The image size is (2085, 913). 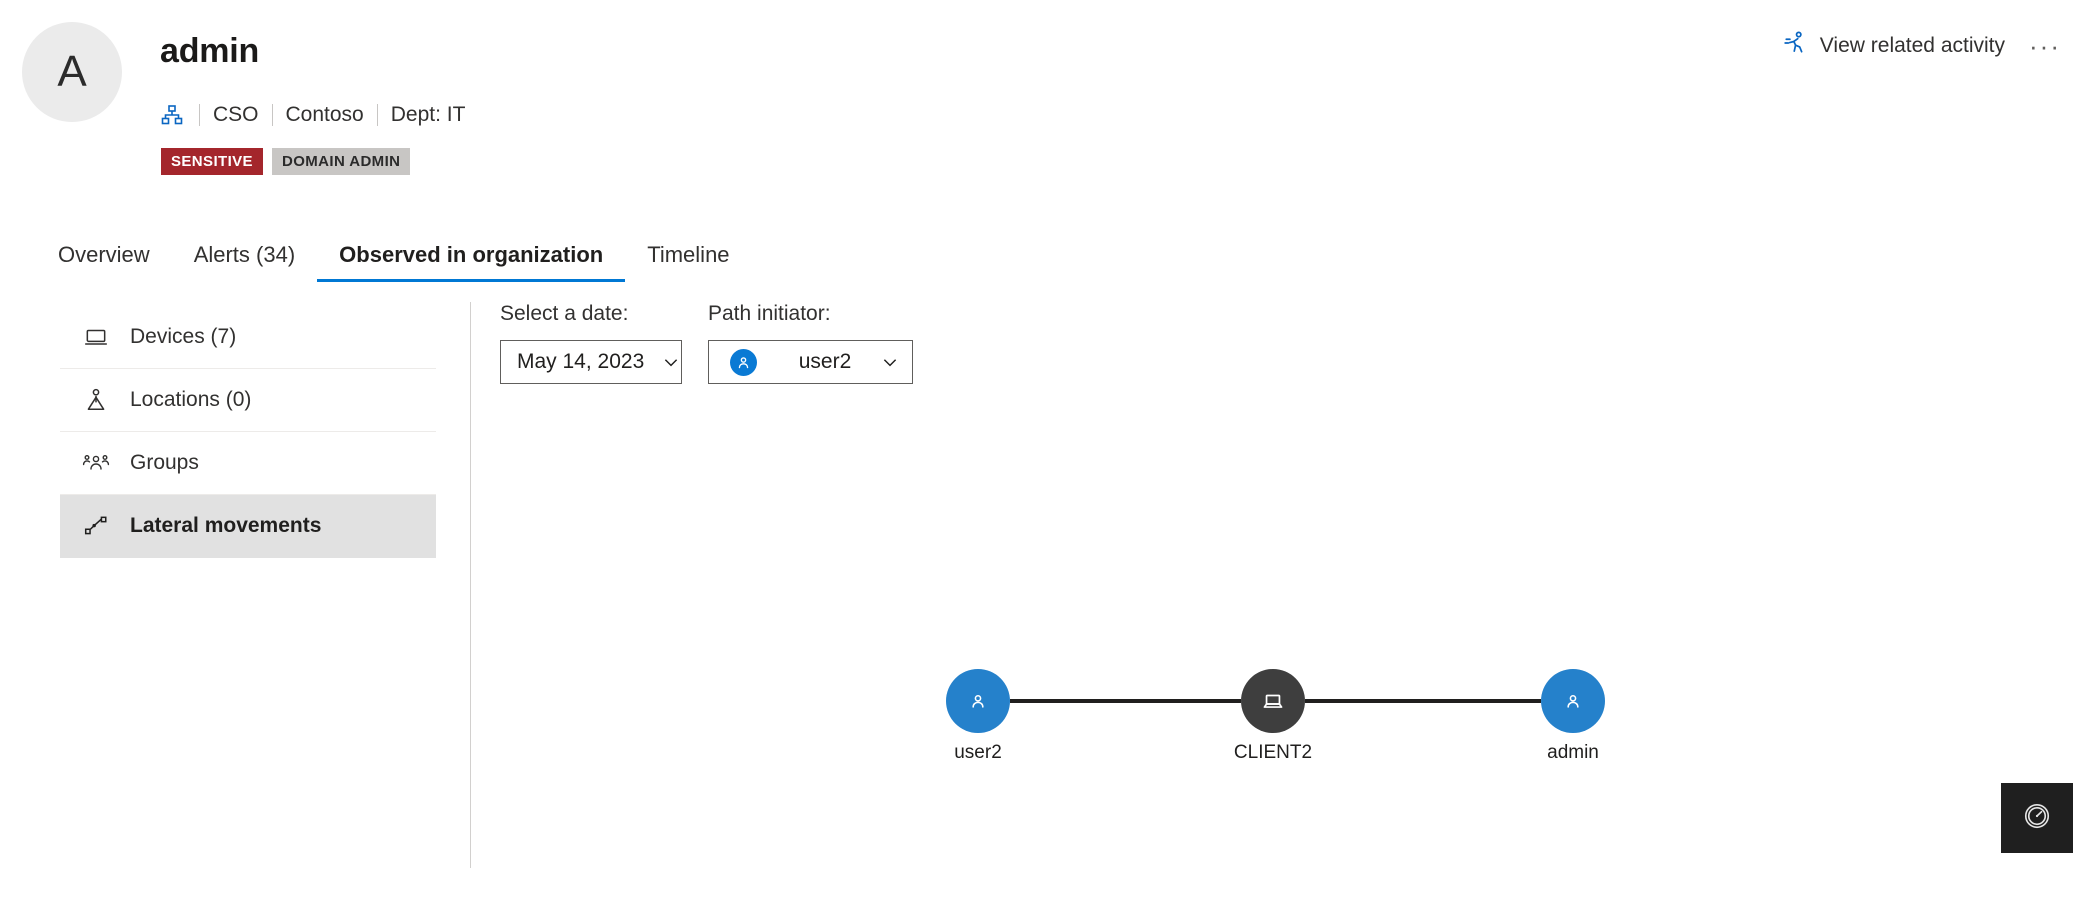 I want to click on entity-subtitle: CSO Contoso Dept: IT, so click(x=312, y=115).